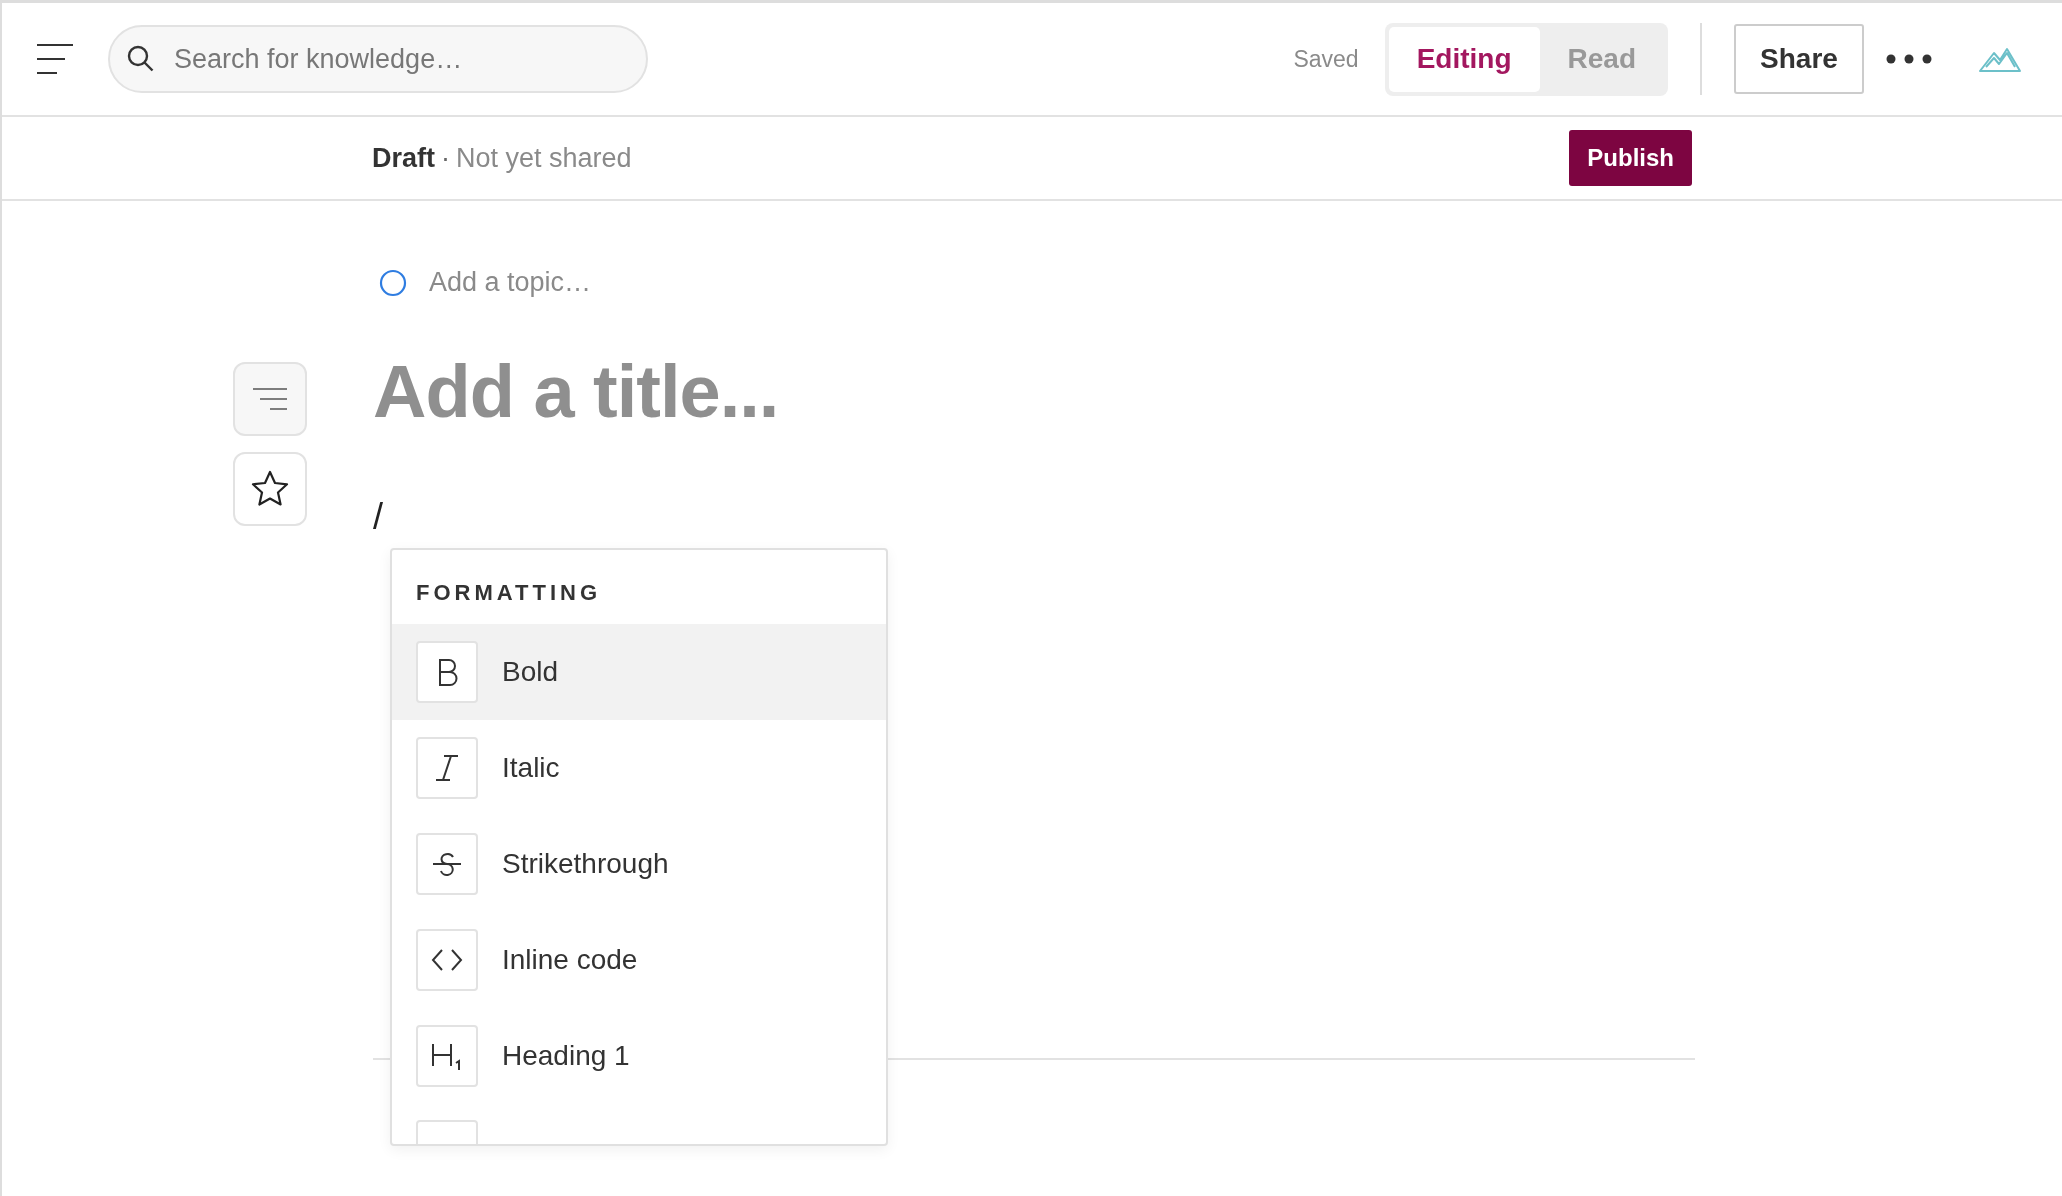 This screenshot has width=2062, height=1196. Describe the element at coordinates (1464, 59) in the screenshot. I see `mode-tab: Editing` at that location.